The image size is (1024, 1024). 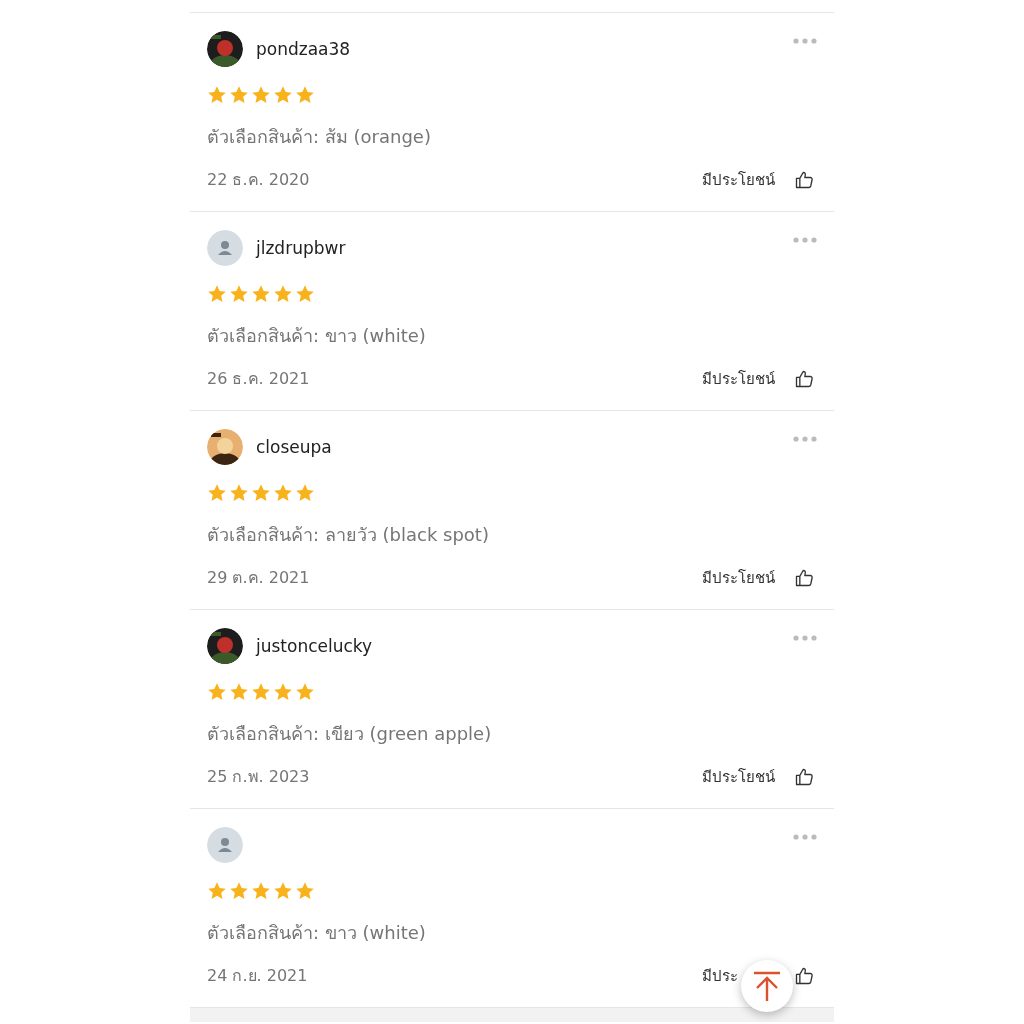 What do you see at coordinates (258, 578) in the screenshot?
I see `review-date: 29 ต.ค. 2021` at bounding box center [258, 578].